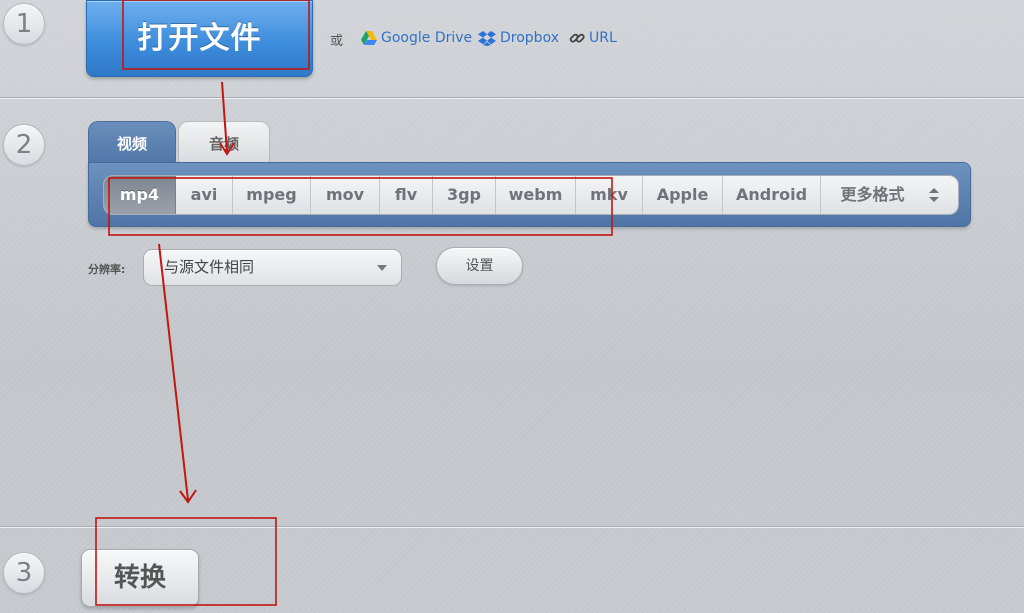  I want to click on step-number-2: 2, so click(24, 145).